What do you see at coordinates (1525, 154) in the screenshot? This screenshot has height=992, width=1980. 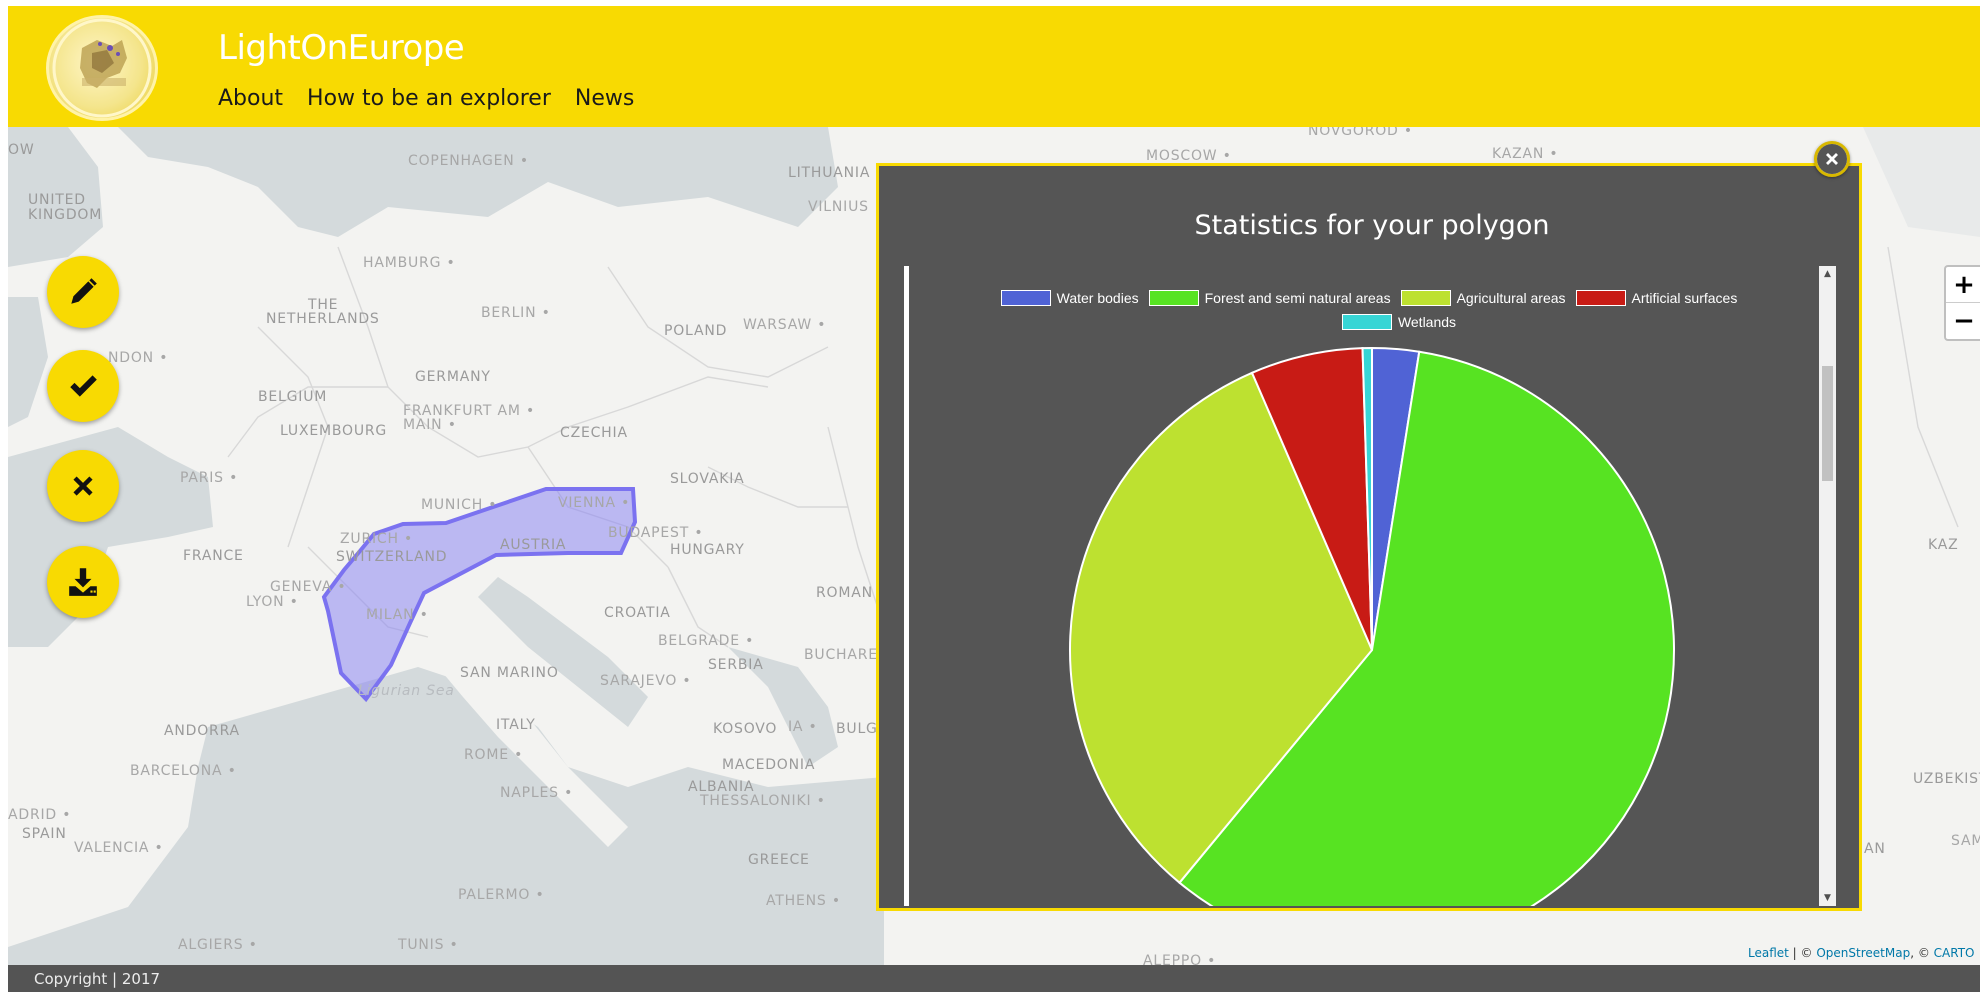 I see `map-label: KAZAN •` at bounding box center [1525, 154].